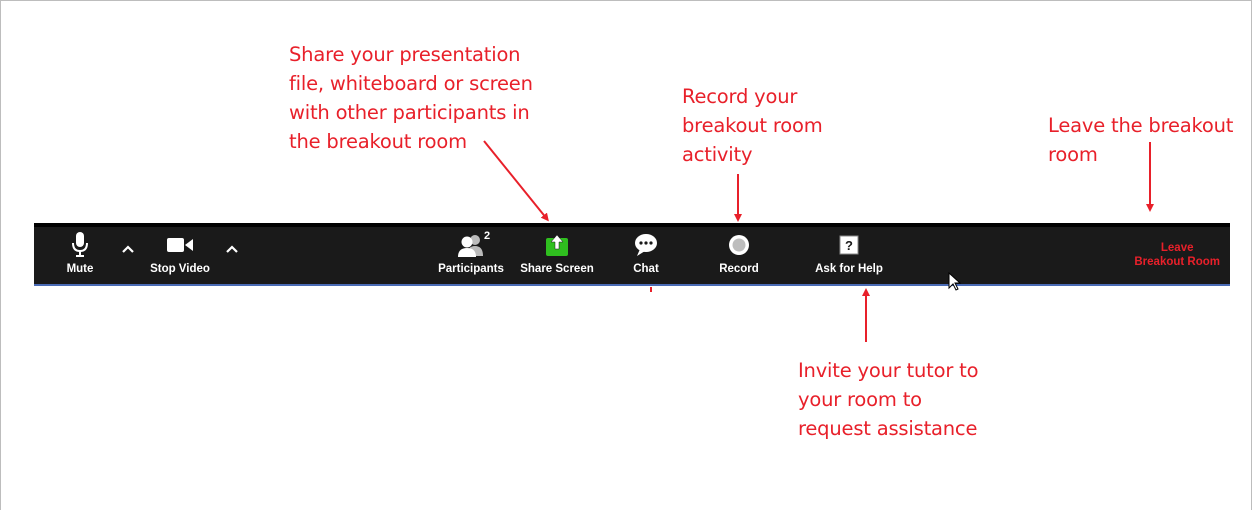 This screenshot has height=513, width=1258. Describe the element at coordinates (80, 269) in the screenshot. I see `mute-label: Mute` at that location.